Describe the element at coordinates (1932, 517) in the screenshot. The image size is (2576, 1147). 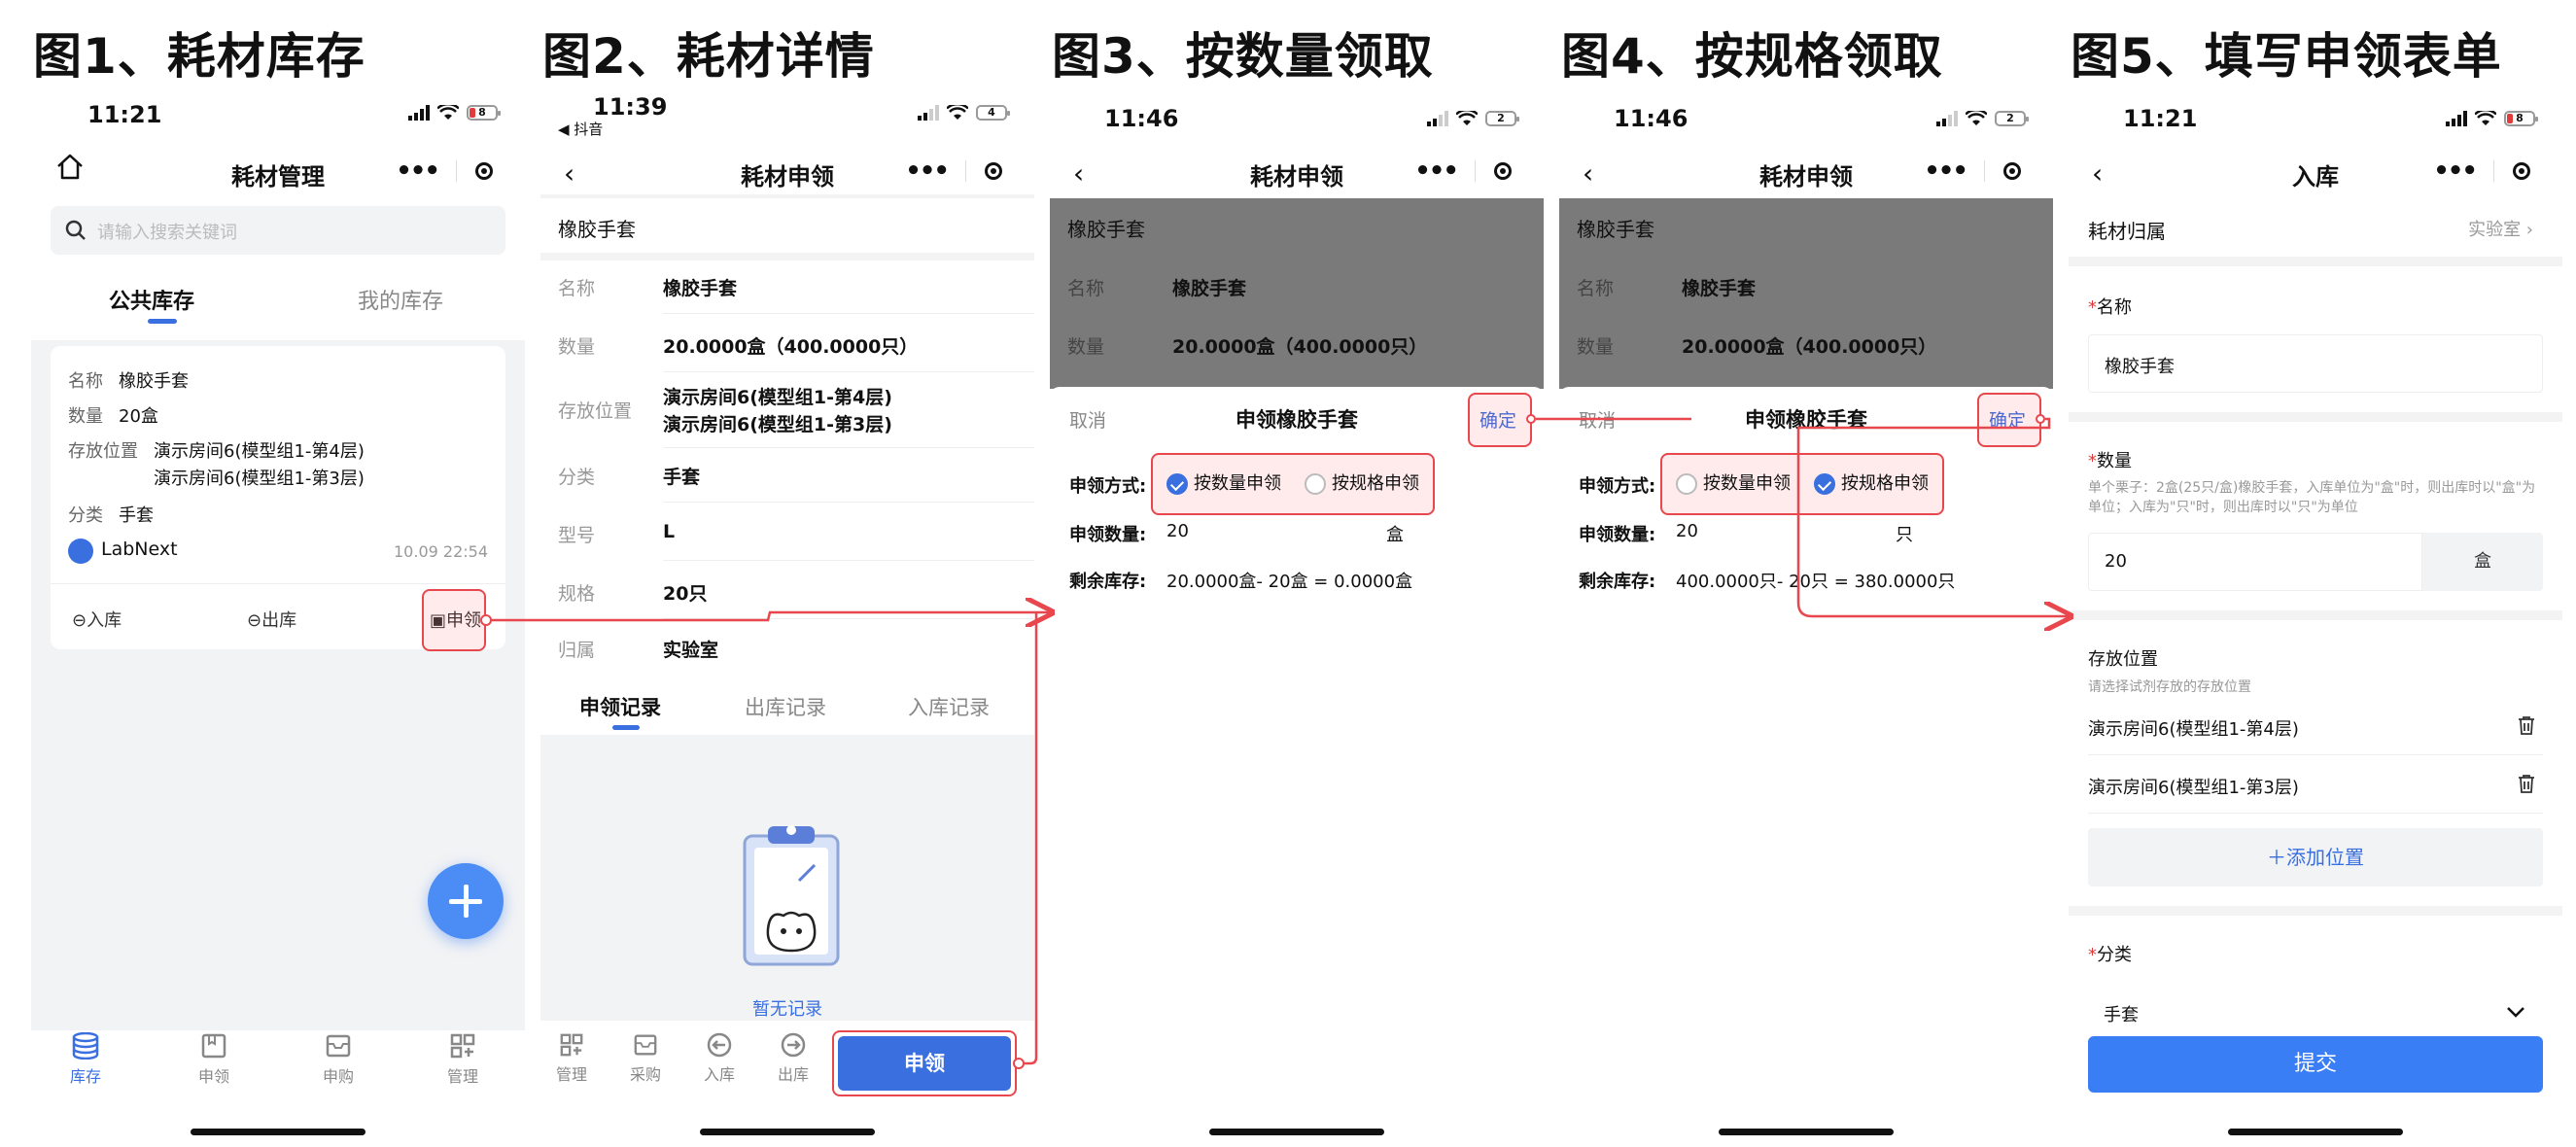
I see `connector-fig4-to-fig5` at that location.